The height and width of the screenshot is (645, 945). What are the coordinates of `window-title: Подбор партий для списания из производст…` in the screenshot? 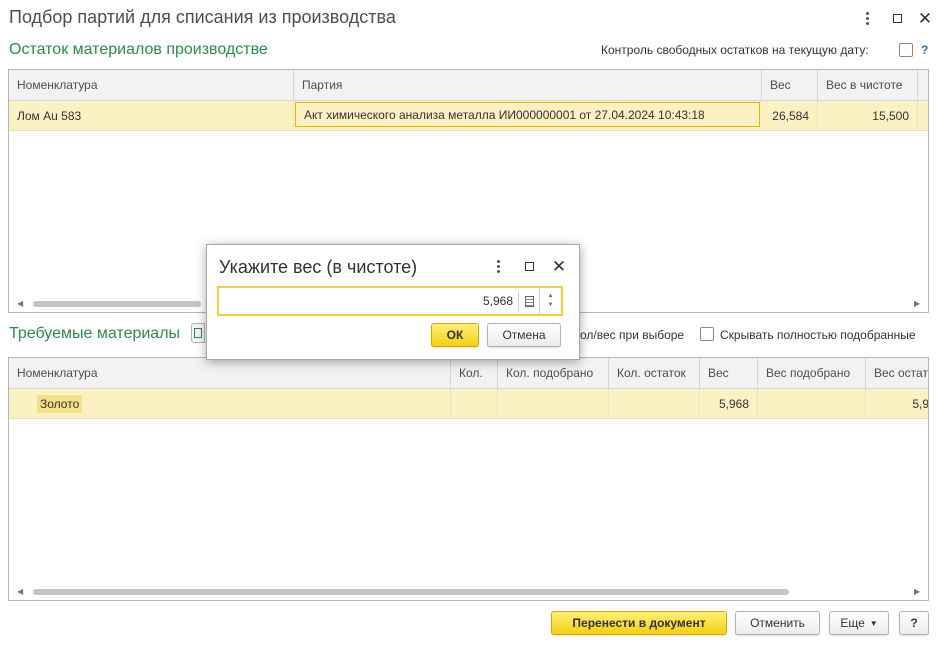 It's located at (202, 17).